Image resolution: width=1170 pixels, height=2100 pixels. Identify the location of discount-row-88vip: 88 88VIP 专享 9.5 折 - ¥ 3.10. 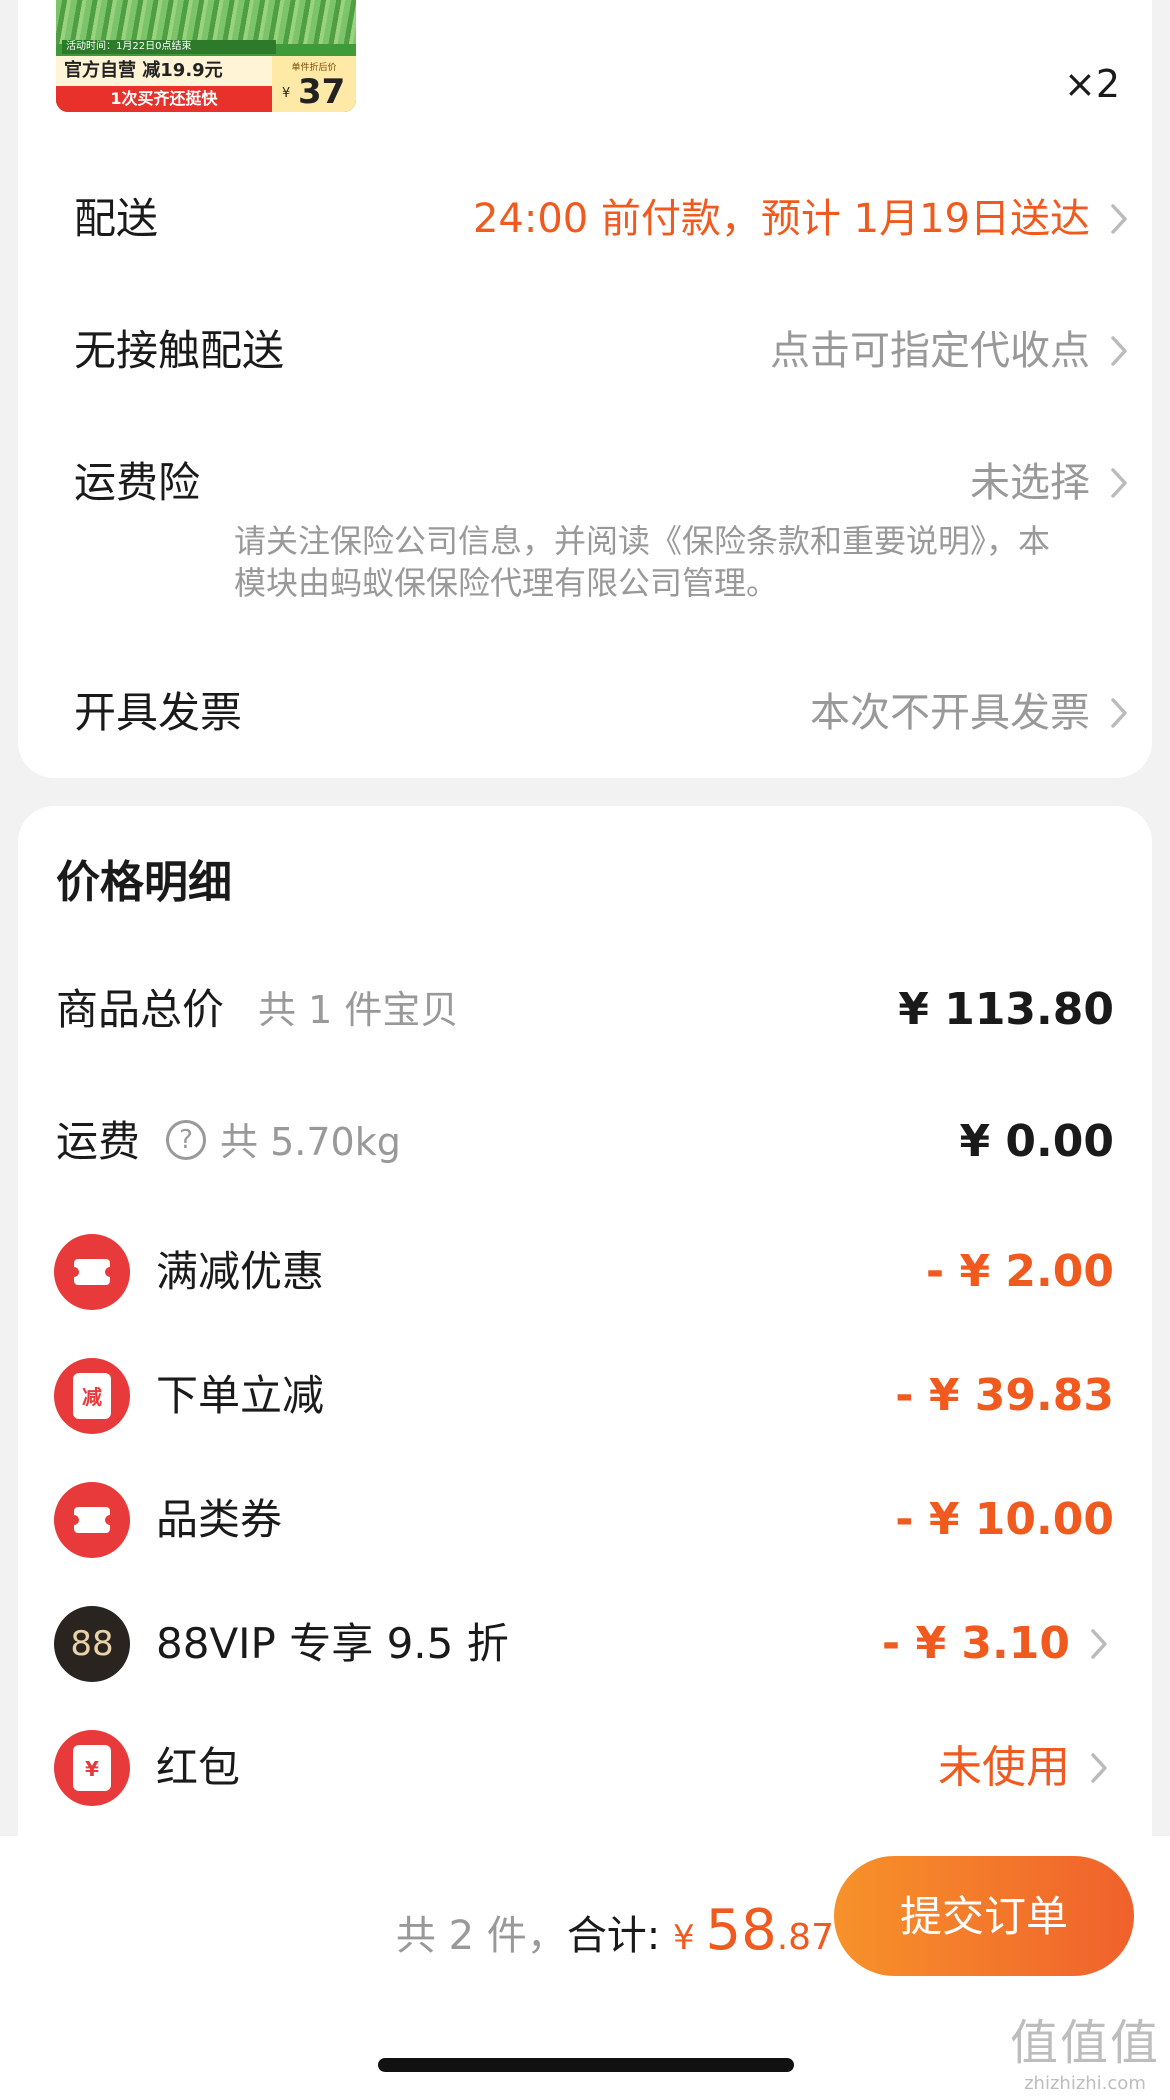
(584, 1644).